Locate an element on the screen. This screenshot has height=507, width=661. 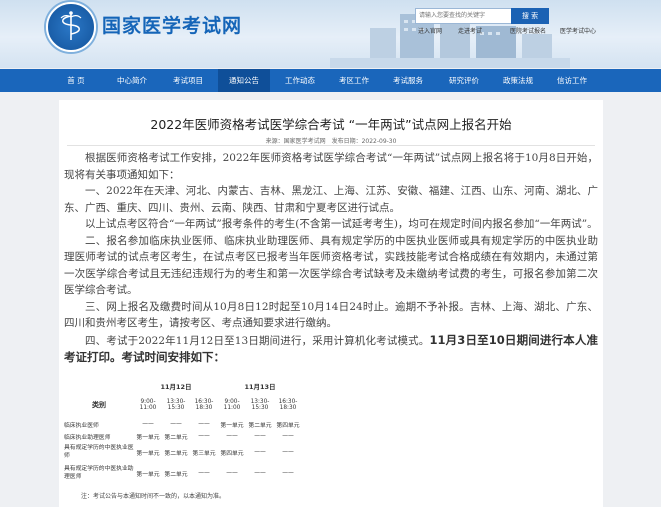
search-button: 搜 索 is located at coordinates (530, 16).